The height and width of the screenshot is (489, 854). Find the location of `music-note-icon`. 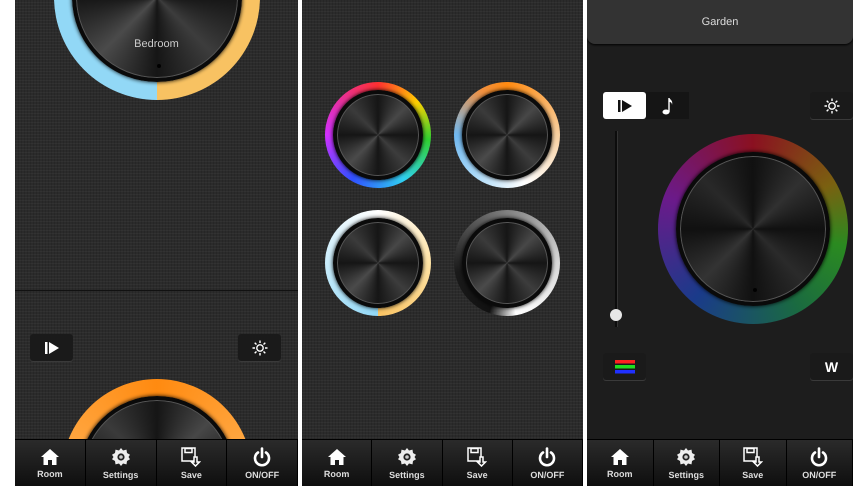

music-note-icon is located at coordinates (668, 105).